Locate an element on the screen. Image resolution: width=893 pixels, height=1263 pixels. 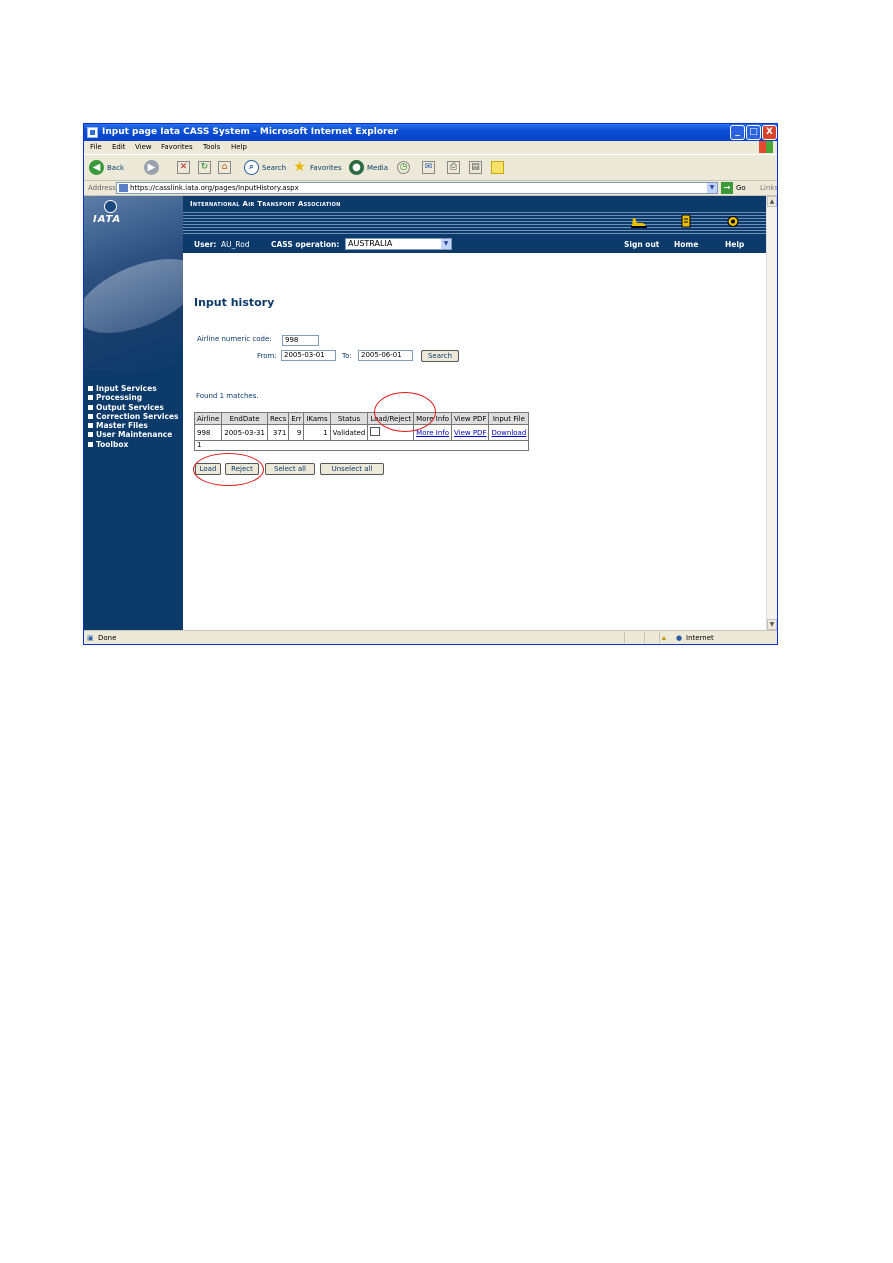
from-date-input: 2005-03-01 is located at coordinates (308, 355).